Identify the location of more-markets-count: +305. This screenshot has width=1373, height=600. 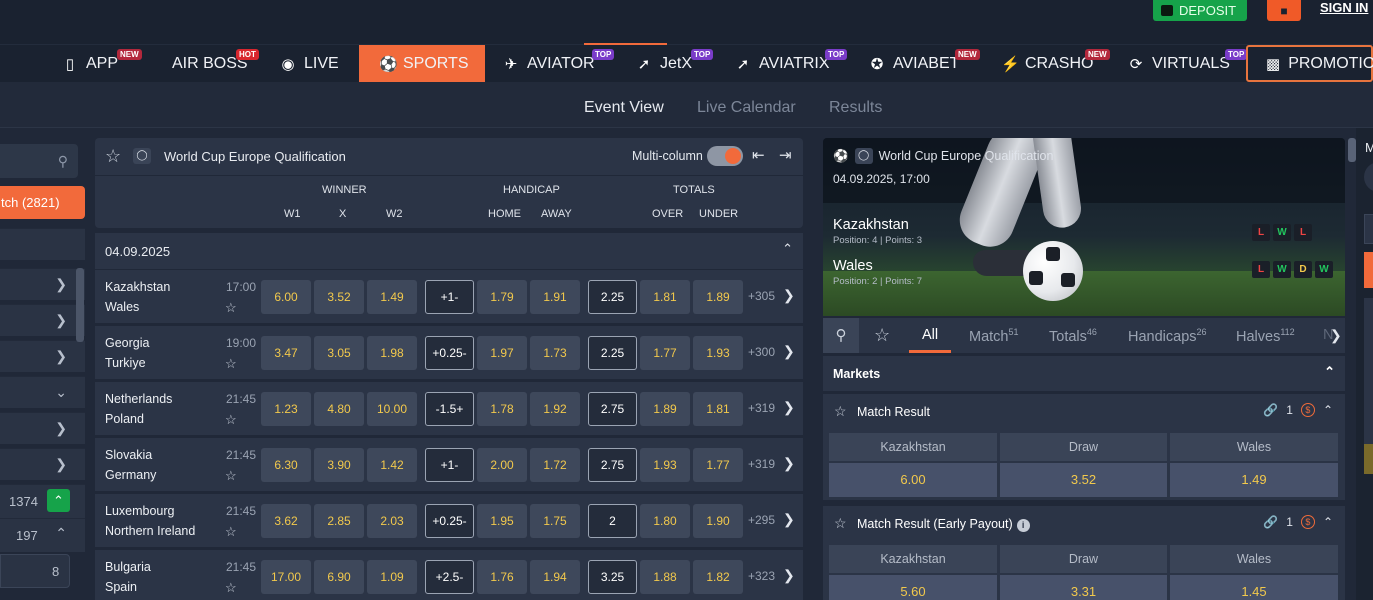
(761, 296).